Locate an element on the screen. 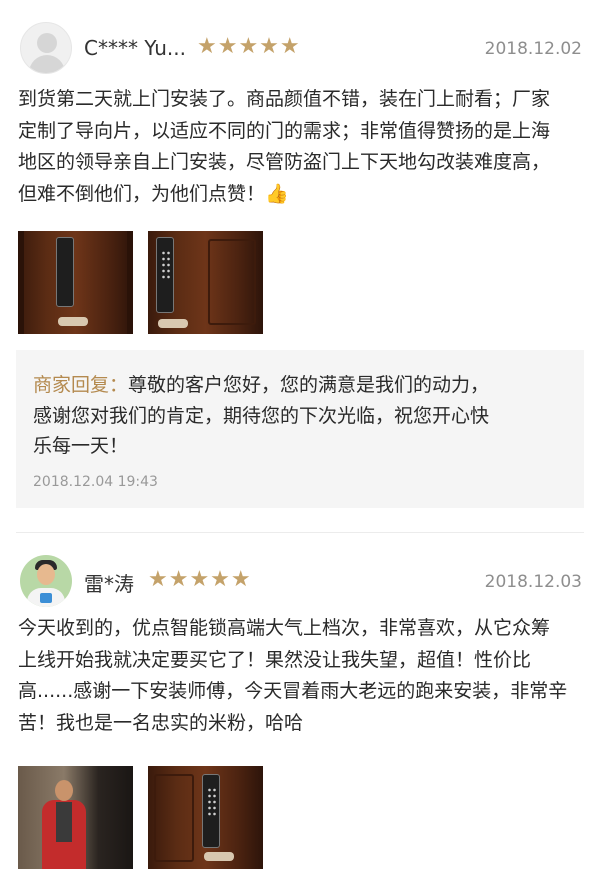 This screenshot has height=880, width=600. review-line: 地区的领导亲自上门安装，尽管防盗门上下天地勾改装难度高， is located at coordinates (284, 162).